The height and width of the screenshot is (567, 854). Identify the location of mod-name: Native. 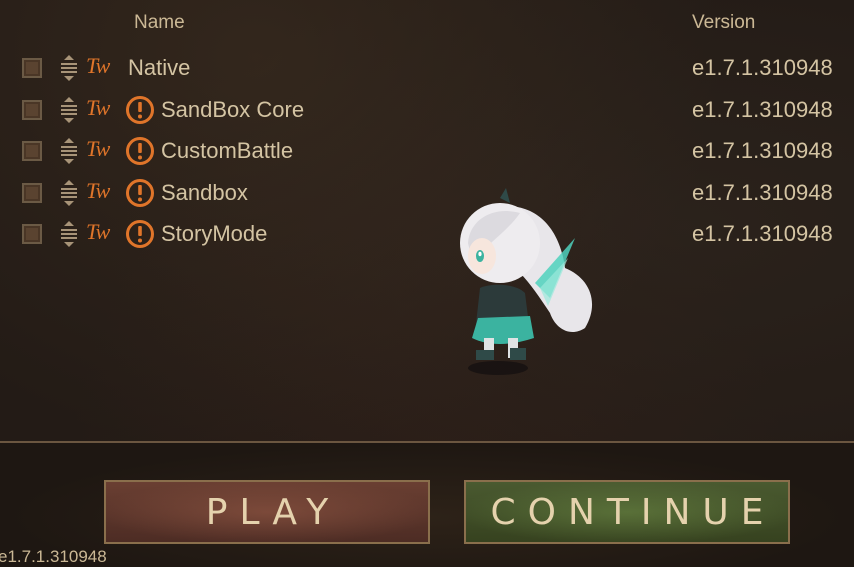
(159, 67).